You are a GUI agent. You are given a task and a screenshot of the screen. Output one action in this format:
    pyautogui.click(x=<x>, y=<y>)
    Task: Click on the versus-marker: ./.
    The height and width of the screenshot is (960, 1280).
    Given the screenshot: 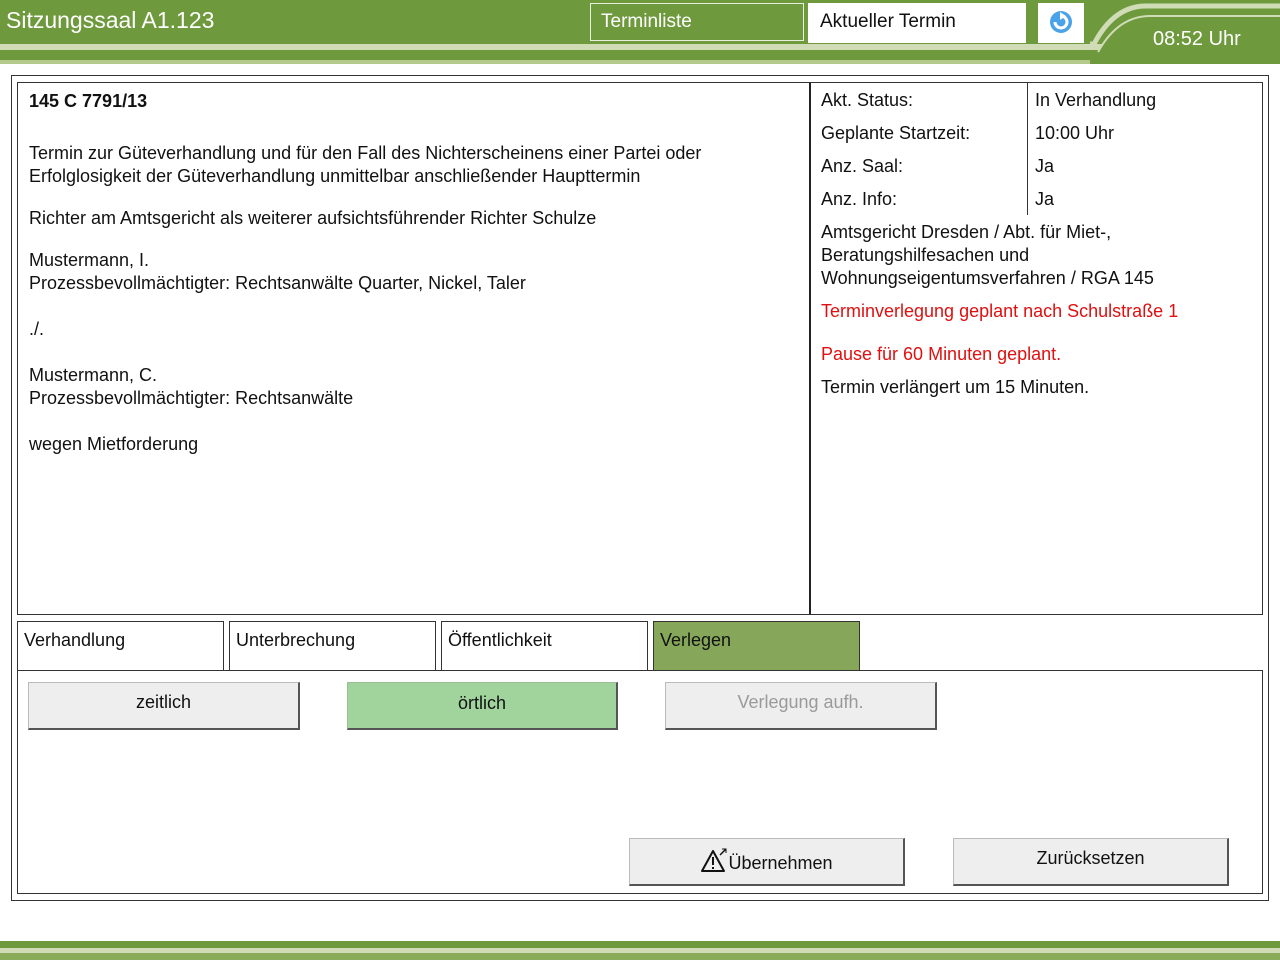 What is the action you would take?
    pyautogui.click(x=37, y=329)
    